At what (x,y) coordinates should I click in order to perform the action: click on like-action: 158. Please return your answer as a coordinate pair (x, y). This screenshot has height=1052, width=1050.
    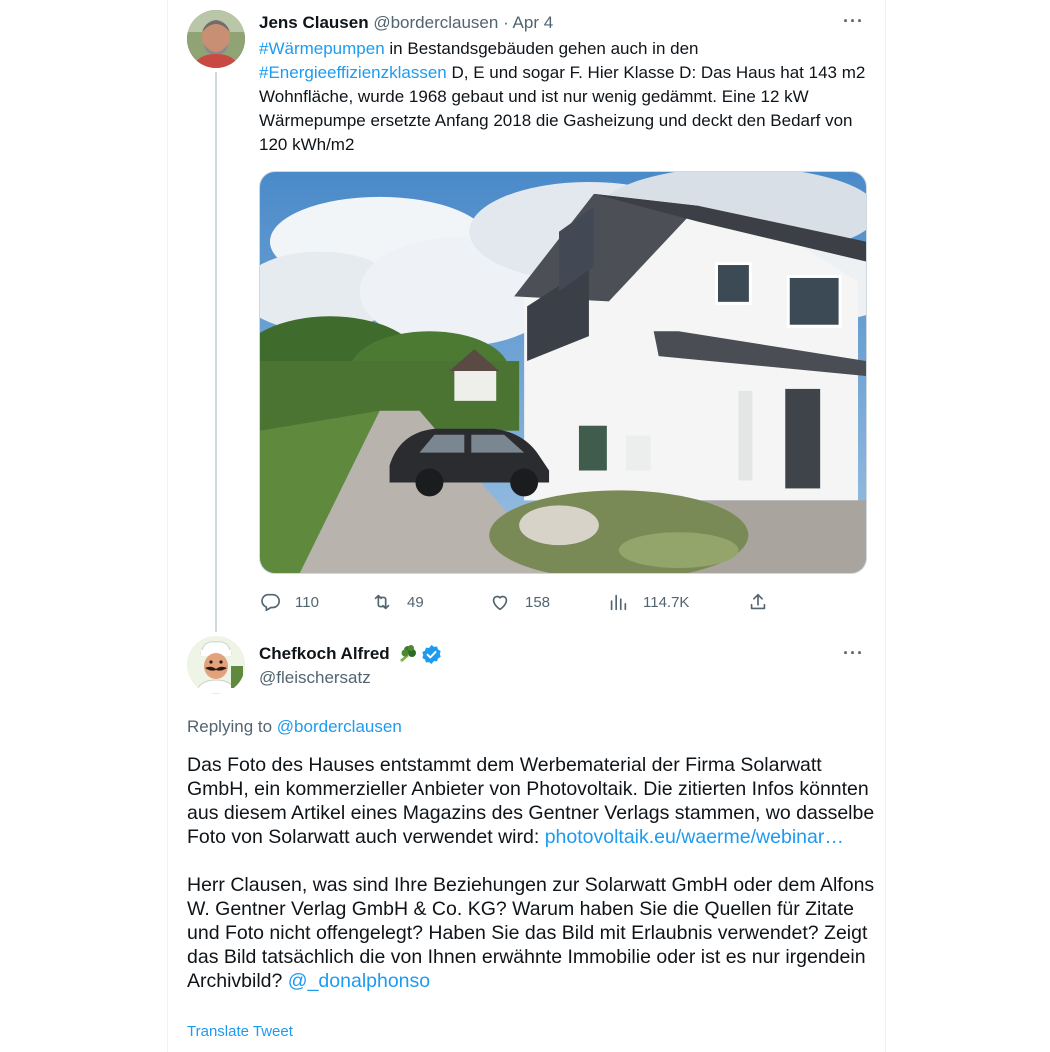
    Looking at the image, I should click on (519, 602).